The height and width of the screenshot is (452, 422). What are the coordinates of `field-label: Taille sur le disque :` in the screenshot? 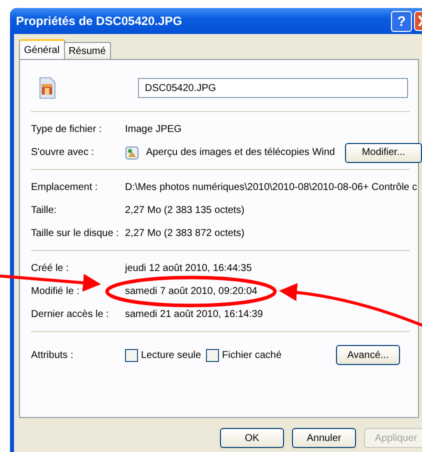 It's located at (75, 233).